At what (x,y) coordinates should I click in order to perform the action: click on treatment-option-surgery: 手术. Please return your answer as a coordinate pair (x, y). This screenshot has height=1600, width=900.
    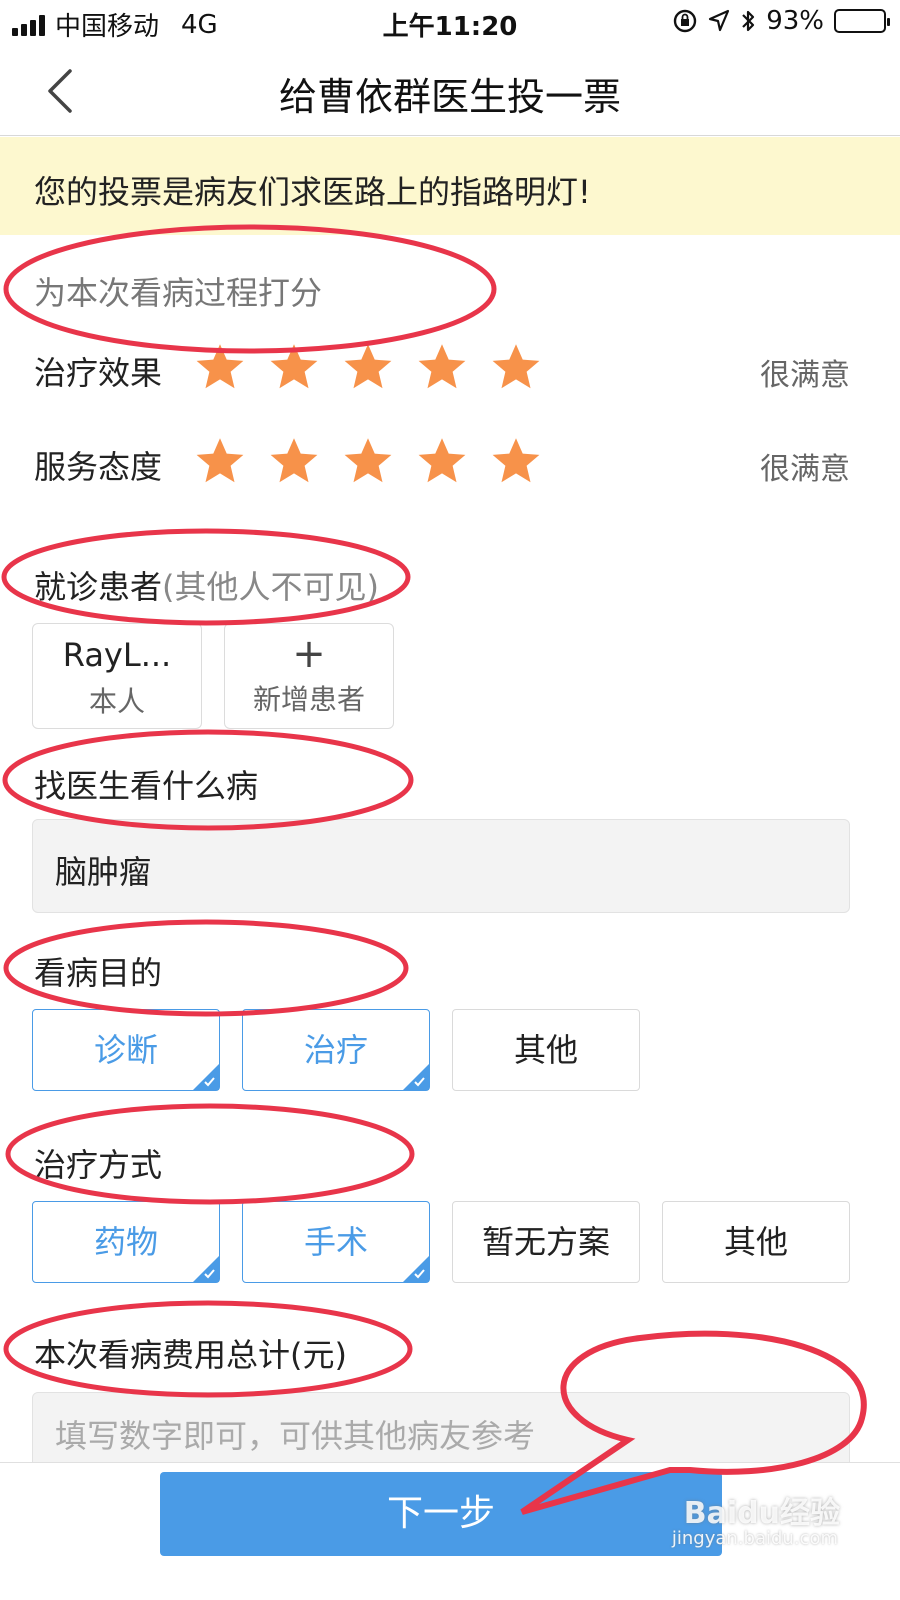
    Looking at the image, I should click on (336, 1242).